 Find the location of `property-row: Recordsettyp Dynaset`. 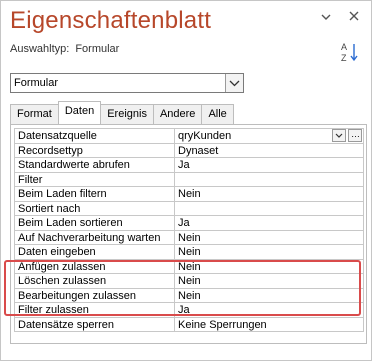

property-row: Recordsettyp Dynaset is located at coordinates (189, 150).